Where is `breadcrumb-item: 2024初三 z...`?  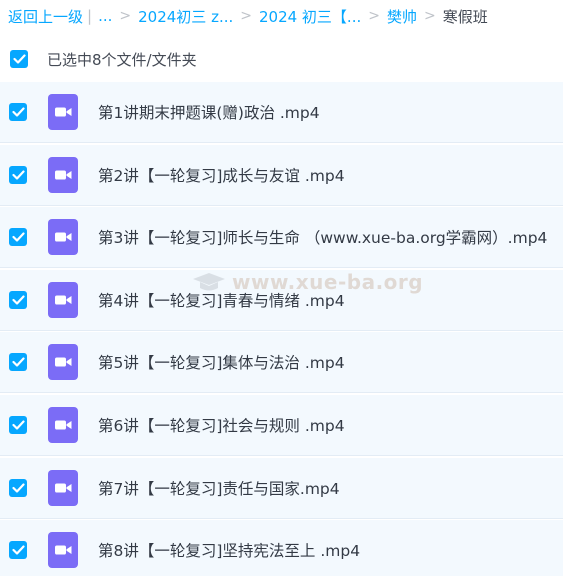 breadcrumb-item: 2024初三 z... is located at coordinates (185, 16).